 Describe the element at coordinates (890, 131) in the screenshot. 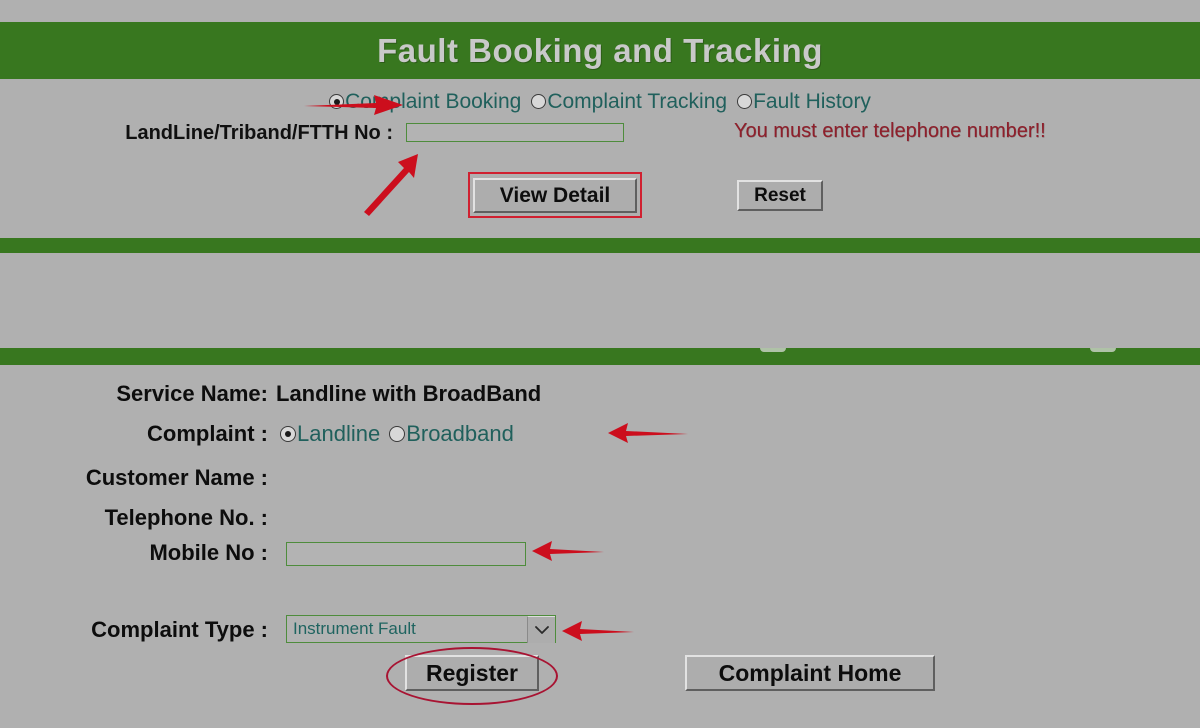

I see `telephone-error-message: You must enter telephone number!!` at that location.